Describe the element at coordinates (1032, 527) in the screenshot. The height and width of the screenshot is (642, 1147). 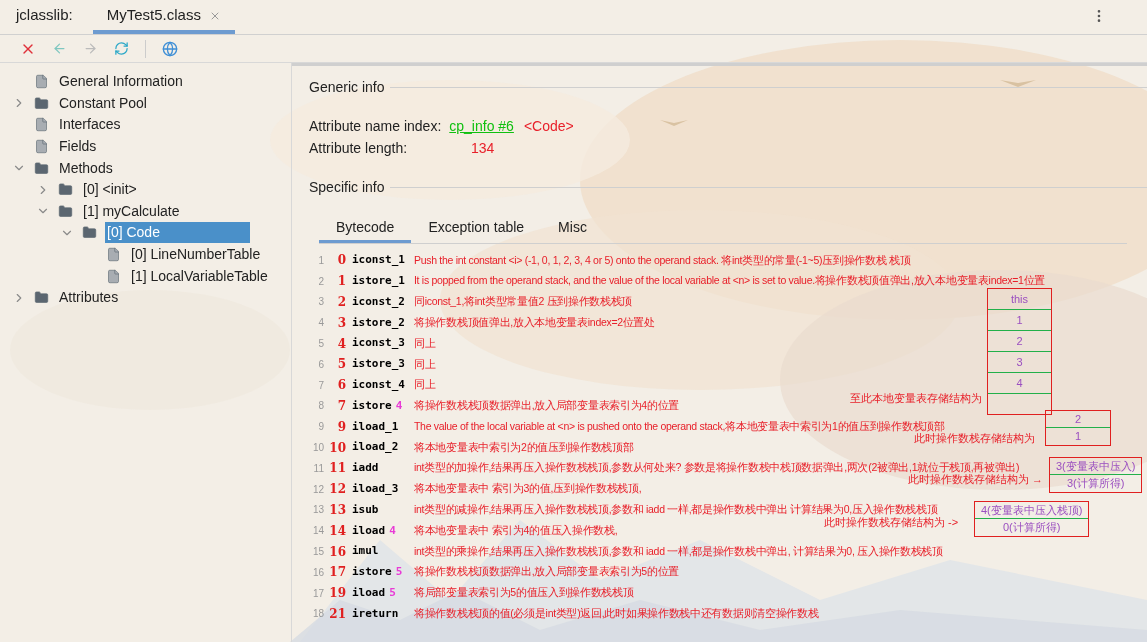
I see `table-cell-text: 0(计算所得)` at that location.